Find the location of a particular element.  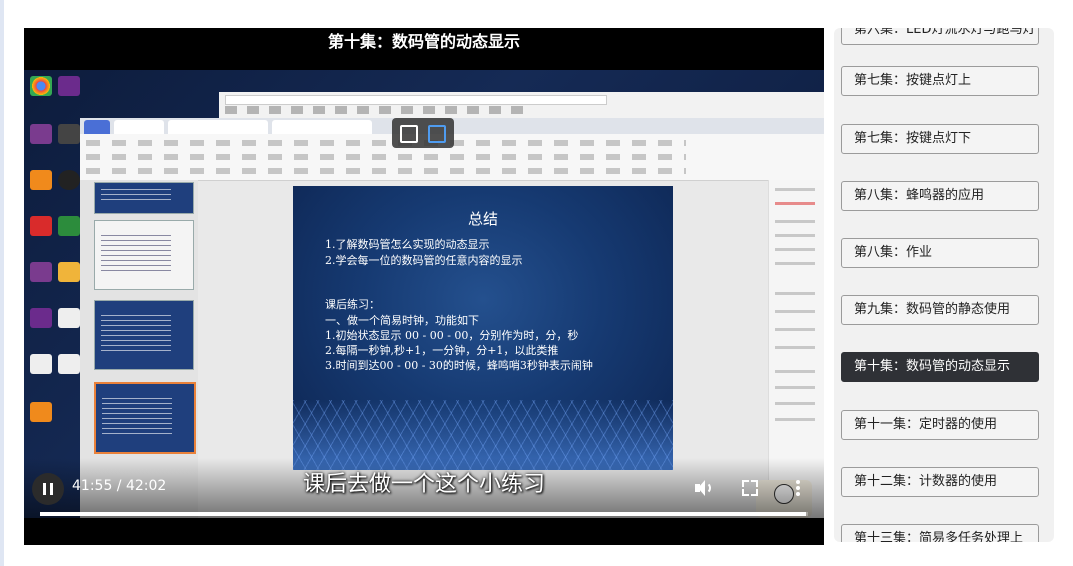

progress-bar is located at coordinates (424, 514).